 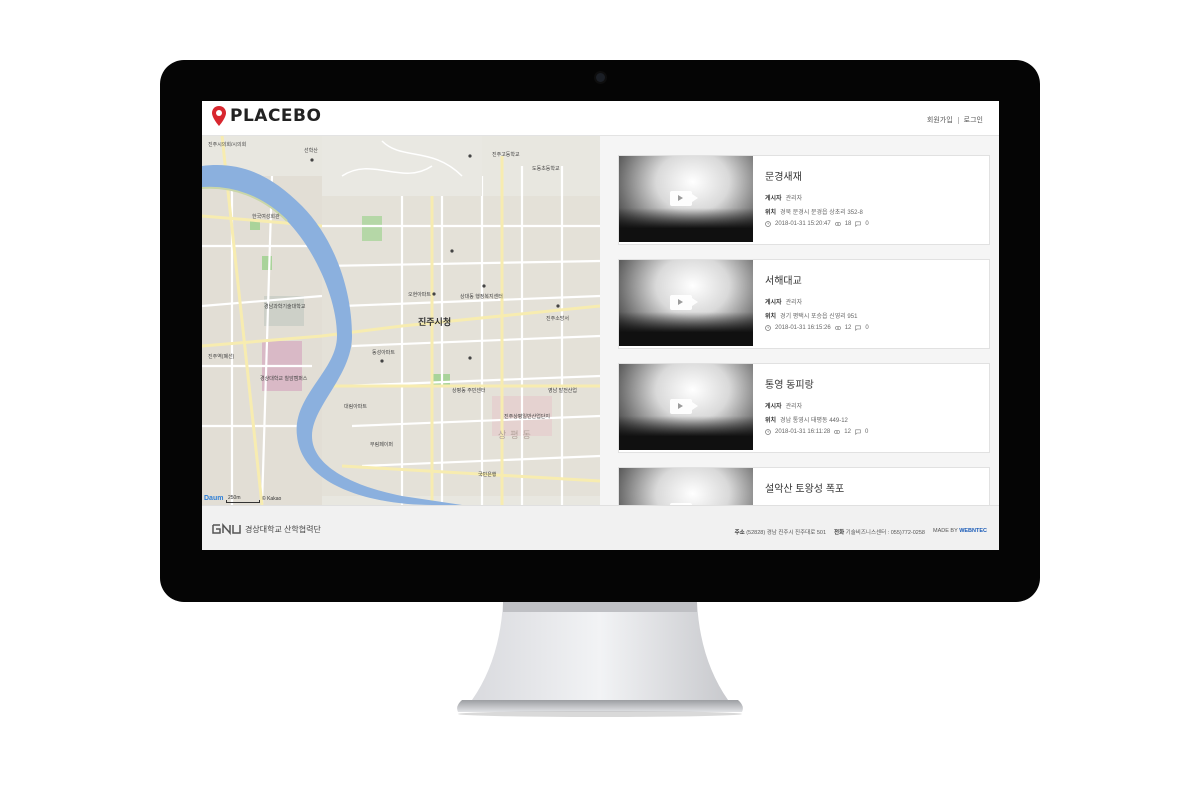 What do you see at coordinates (848, 224) in the screenshot?
I see `view-count: 18` at bounding box center [848, 224].